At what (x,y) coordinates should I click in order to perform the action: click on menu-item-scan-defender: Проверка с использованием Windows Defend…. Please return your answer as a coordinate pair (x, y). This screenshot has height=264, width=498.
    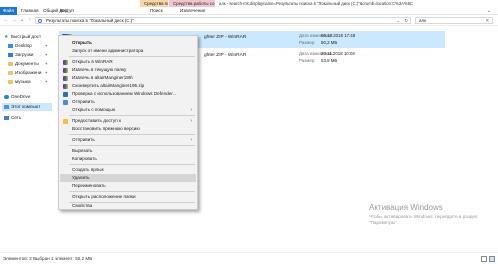
    Looking at the image, I should click on (128, 94).